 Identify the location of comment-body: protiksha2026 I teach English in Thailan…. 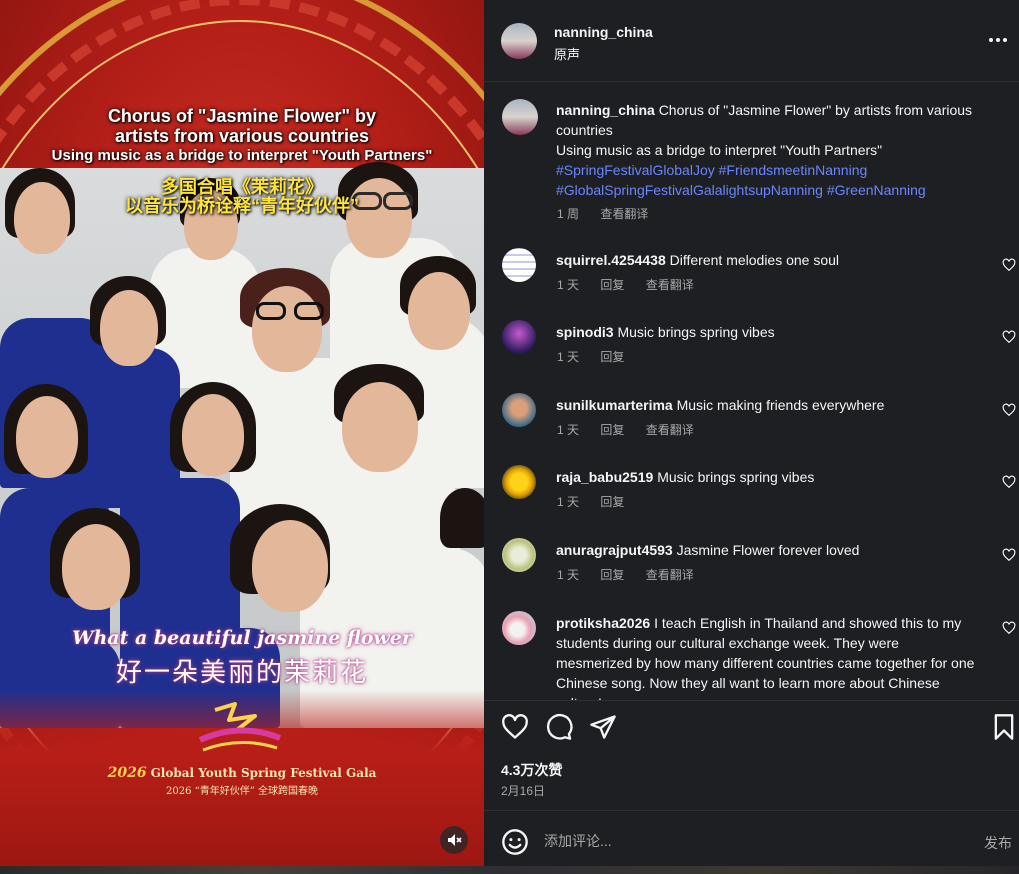
(766, 656).